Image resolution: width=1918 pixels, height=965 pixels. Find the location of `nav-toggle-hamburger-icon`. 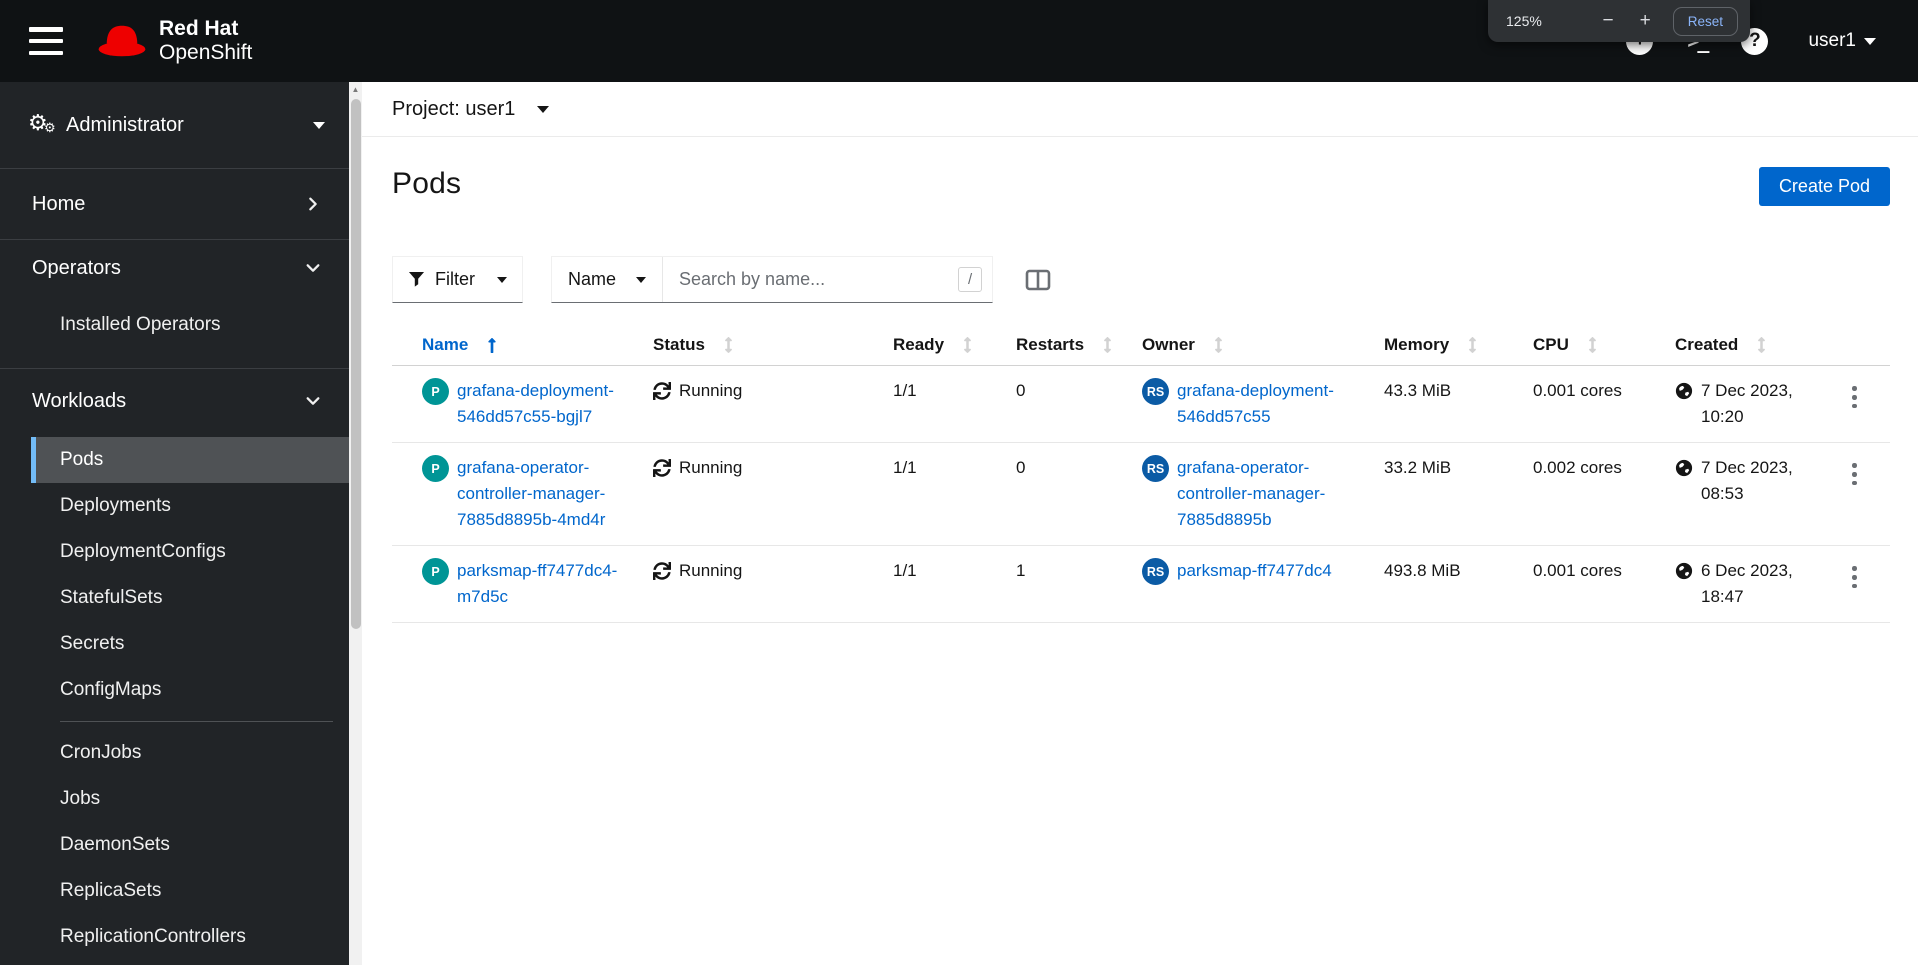

nav-toggle-hamburger-icon is located at coordinates (46, 41).